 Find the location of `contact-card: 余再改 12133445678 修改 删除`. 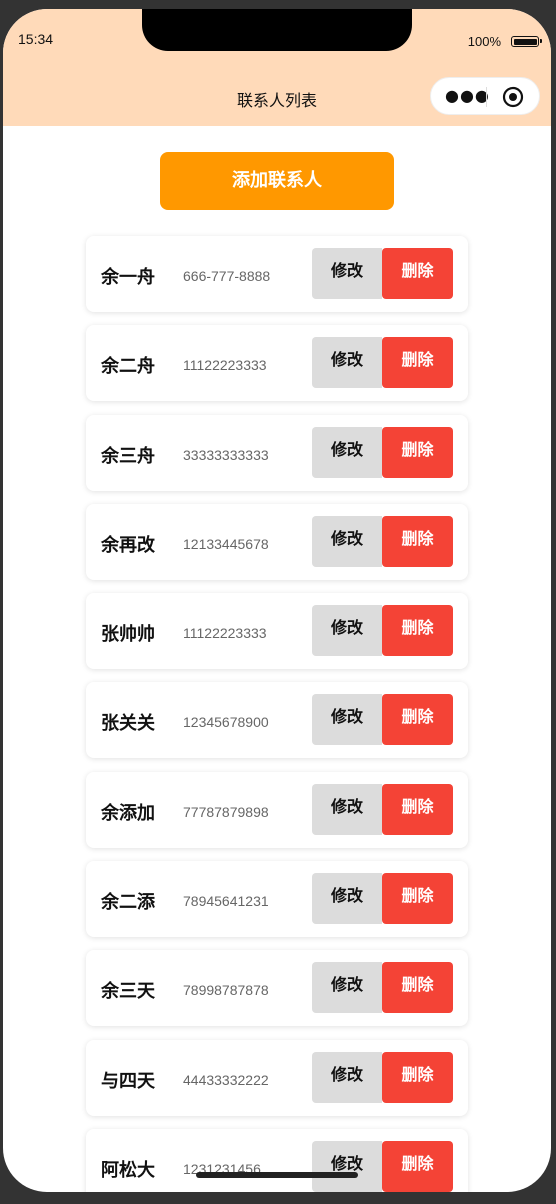

contact-card: 余再改 12133445678 修改 删除 is located at coordinates (277, 541).